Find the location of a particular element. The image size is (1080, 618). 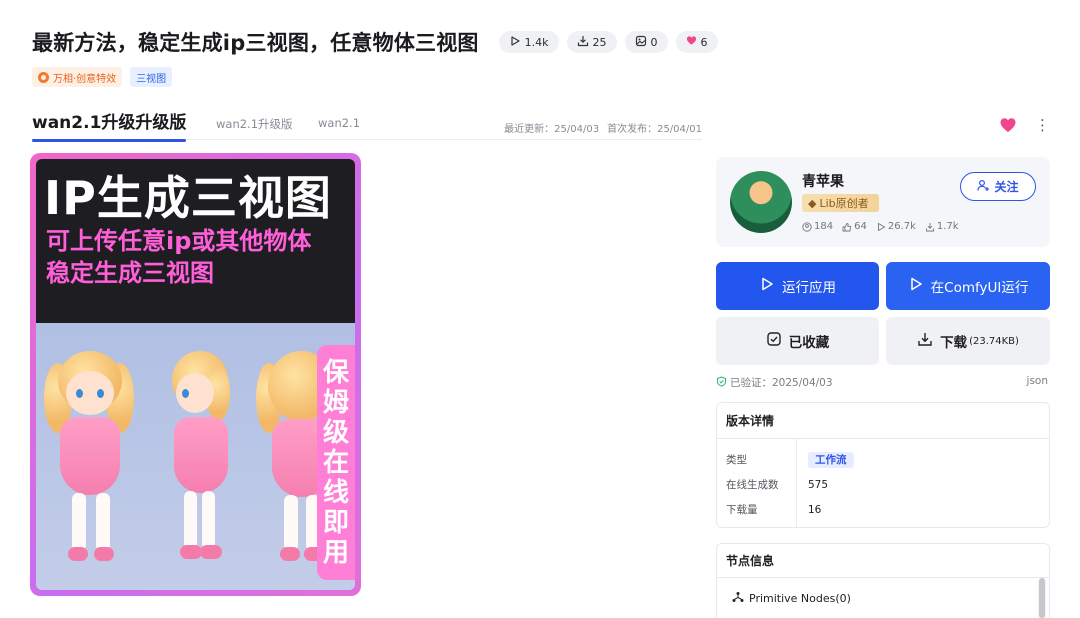

runs-stat: 1.4k is located at coordinates (528, 42).